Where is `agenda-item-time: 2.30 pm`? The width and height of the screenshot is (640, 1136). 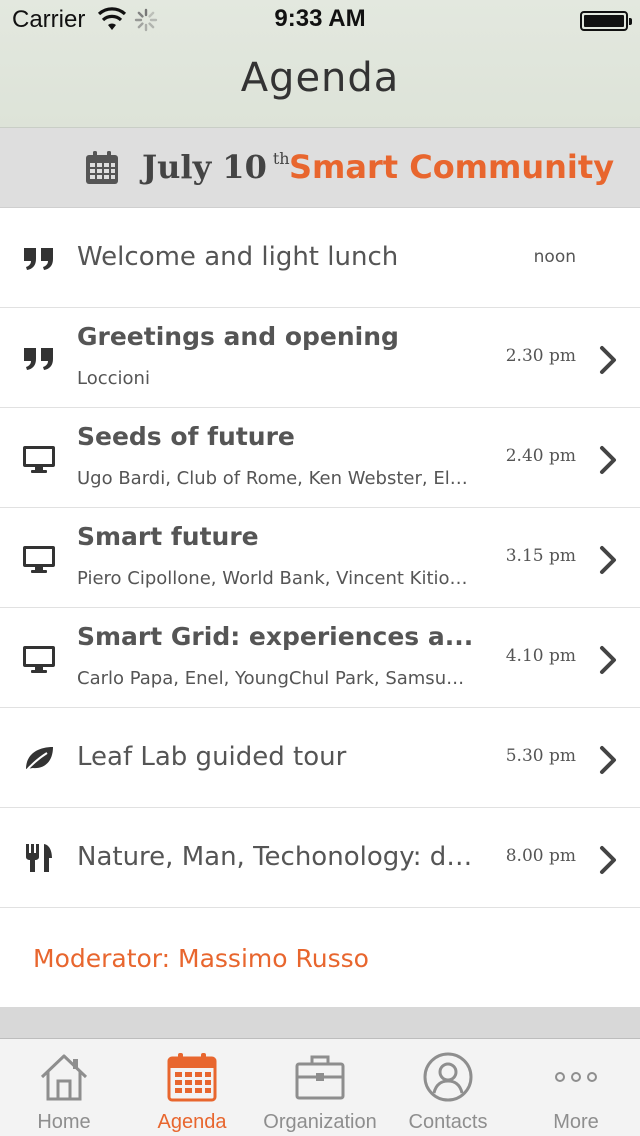
agenda-item-time: 2.30 pm is located at coordinates (540, 356).